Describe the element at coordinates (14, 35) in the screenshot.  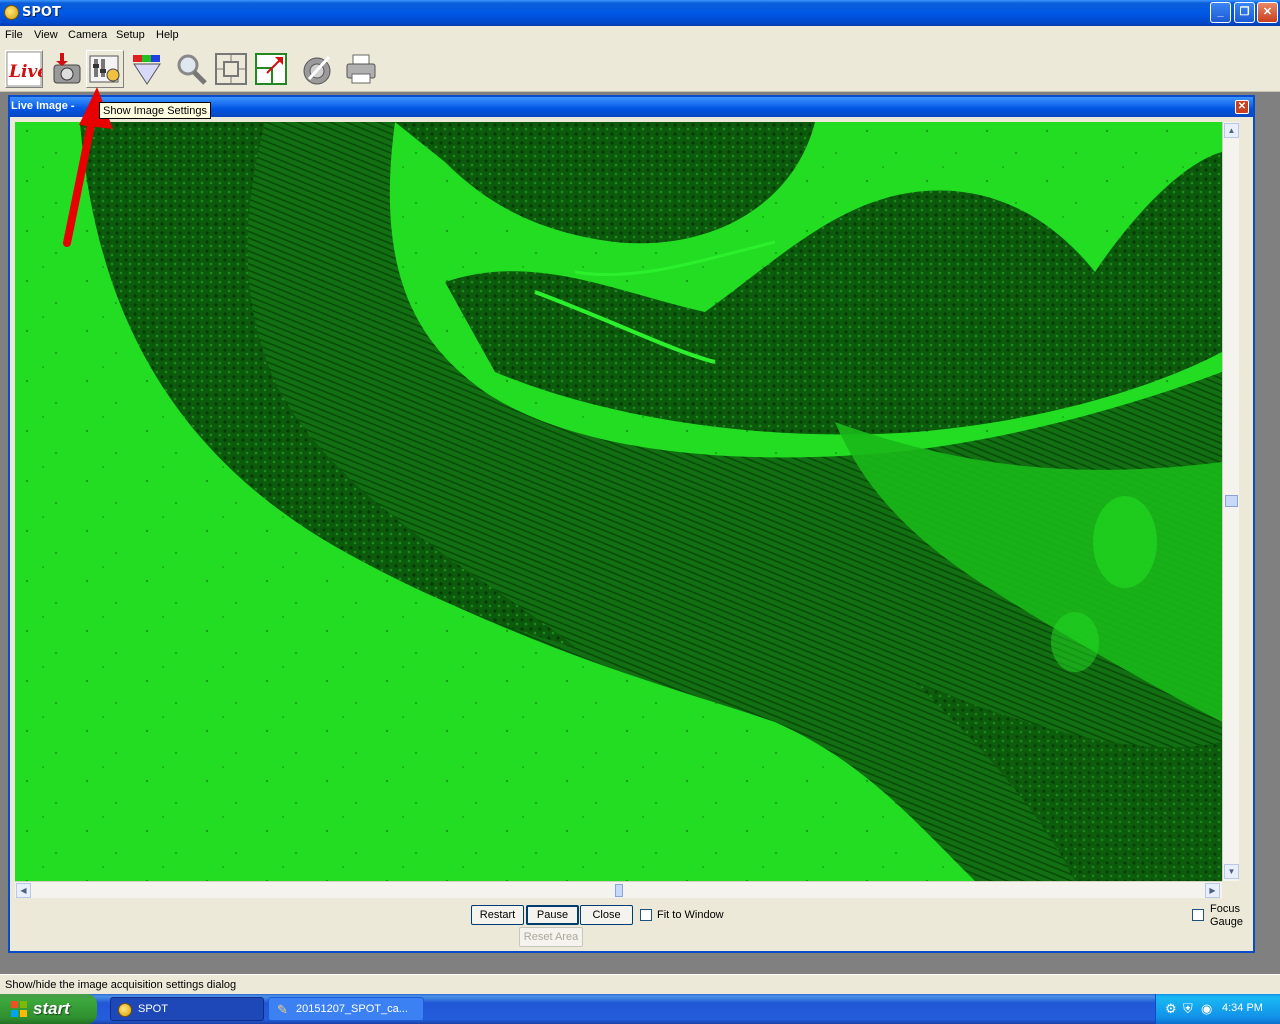
I see `menu-file: File` at that location.